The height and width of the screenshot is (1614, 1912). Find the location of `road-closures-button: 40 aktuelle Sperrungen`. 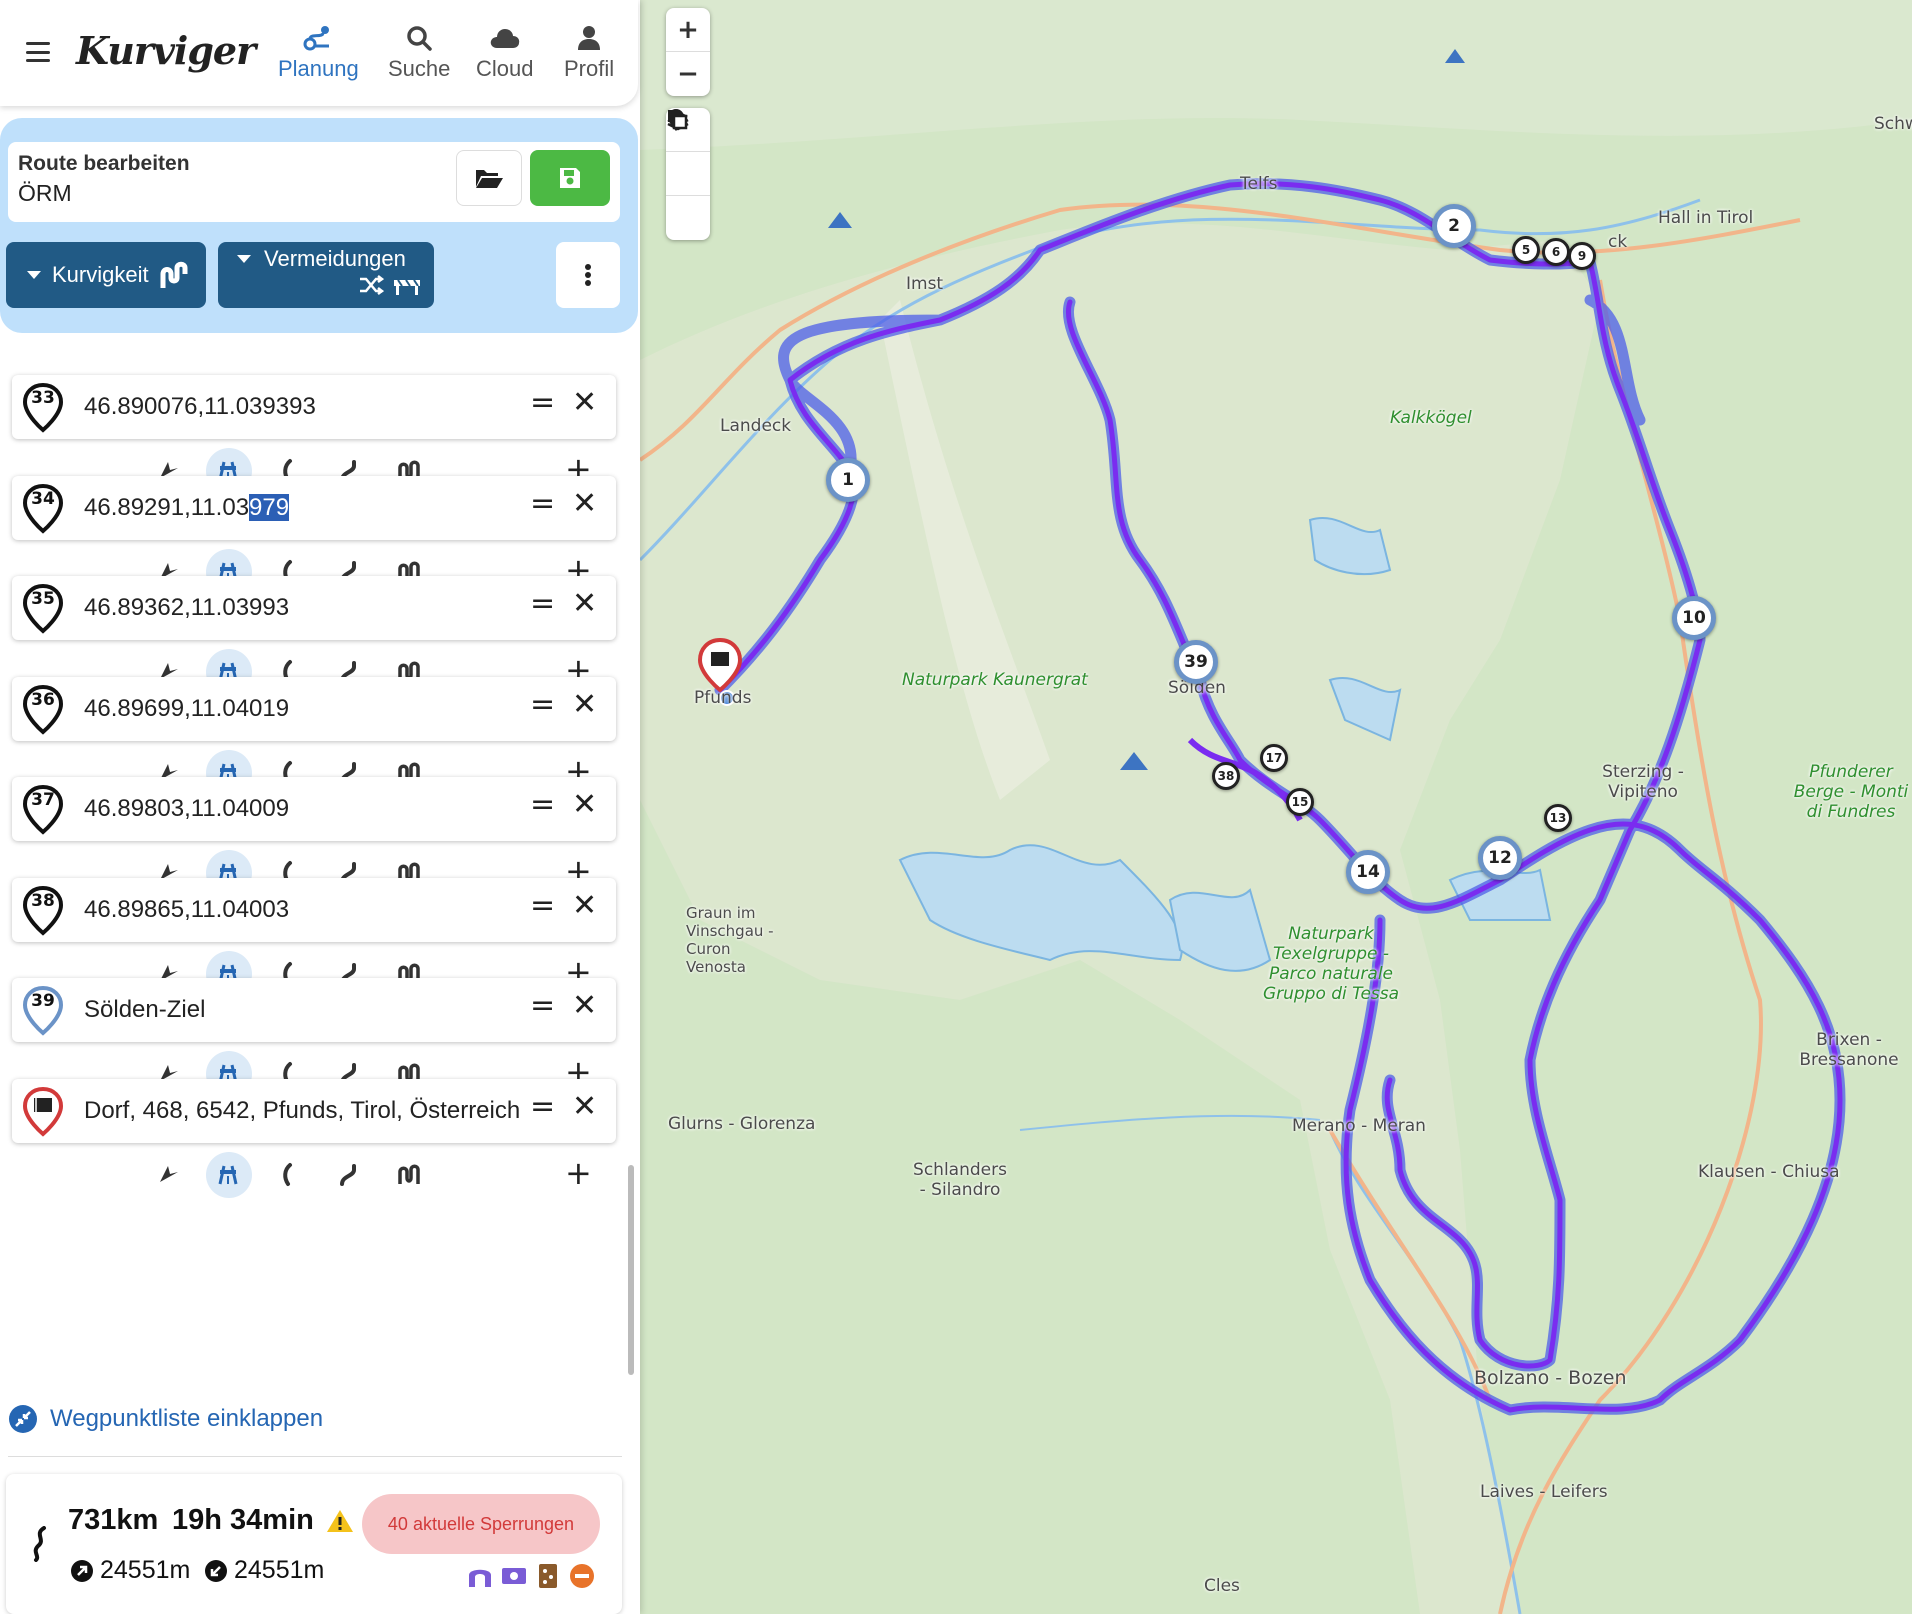

road-closures-button: 40 aktuelle Sperrungen is located at coordinates (481, 1524).